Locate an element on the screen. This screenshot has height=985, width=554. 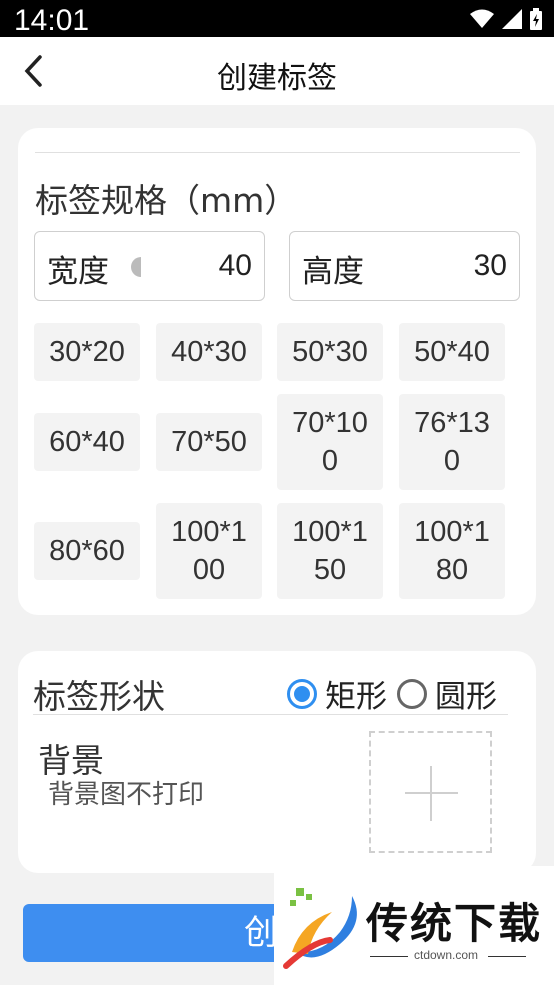
background-subtitle: 背景图不打印 is located at coordinates (126, 795).